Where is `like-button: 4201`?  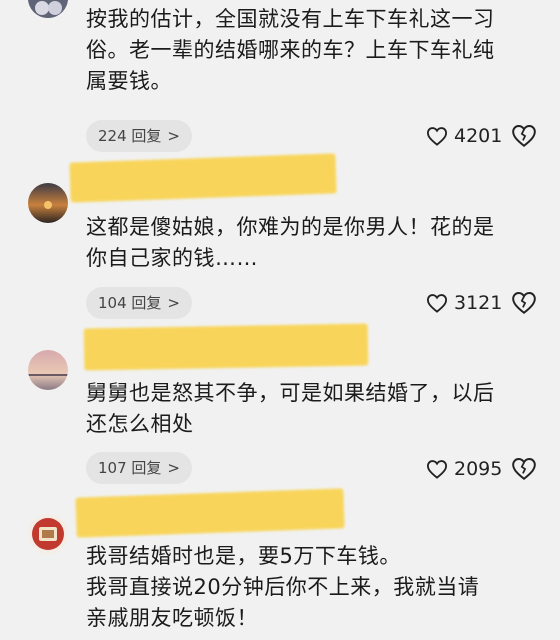
like-button: 4201 is located at coordinates (464, 136).